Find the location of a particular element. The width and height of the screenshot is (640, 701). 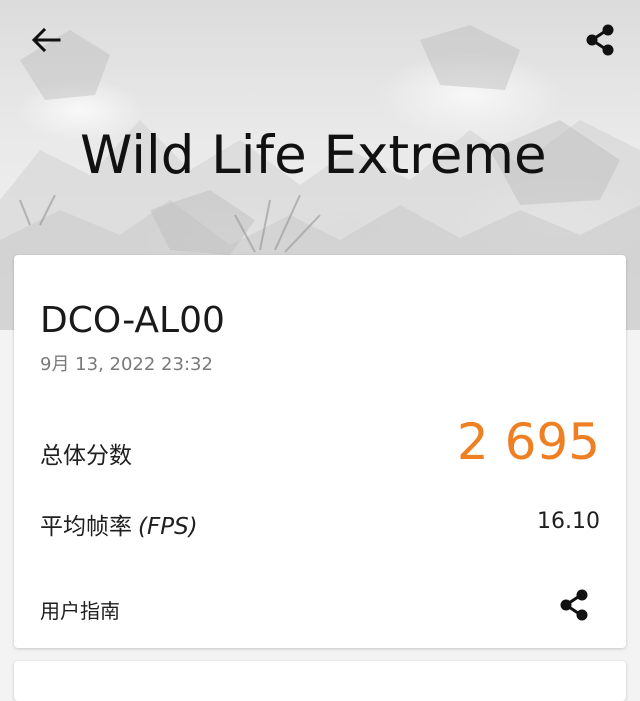

arrow-left-icon is located at coordinates (46, 40).